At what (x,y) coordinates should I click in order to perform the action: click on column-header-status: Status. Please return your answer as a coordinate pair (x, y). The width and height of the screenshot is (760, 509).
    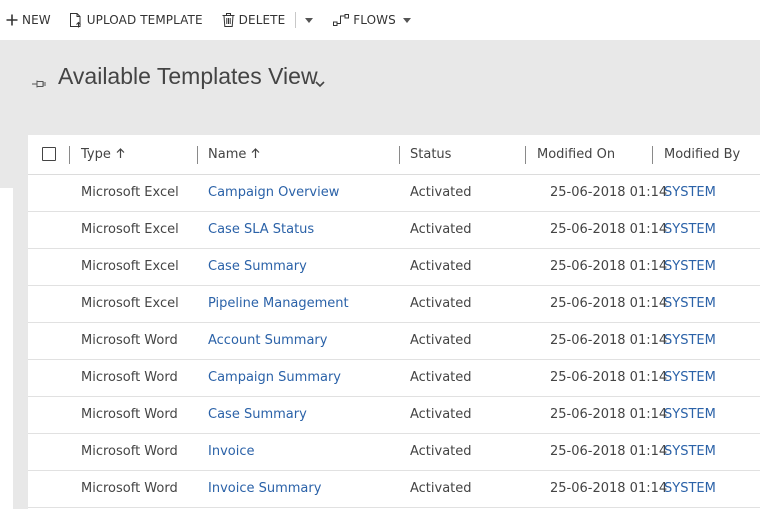
    Looking at the image, I should click on (430, 154).